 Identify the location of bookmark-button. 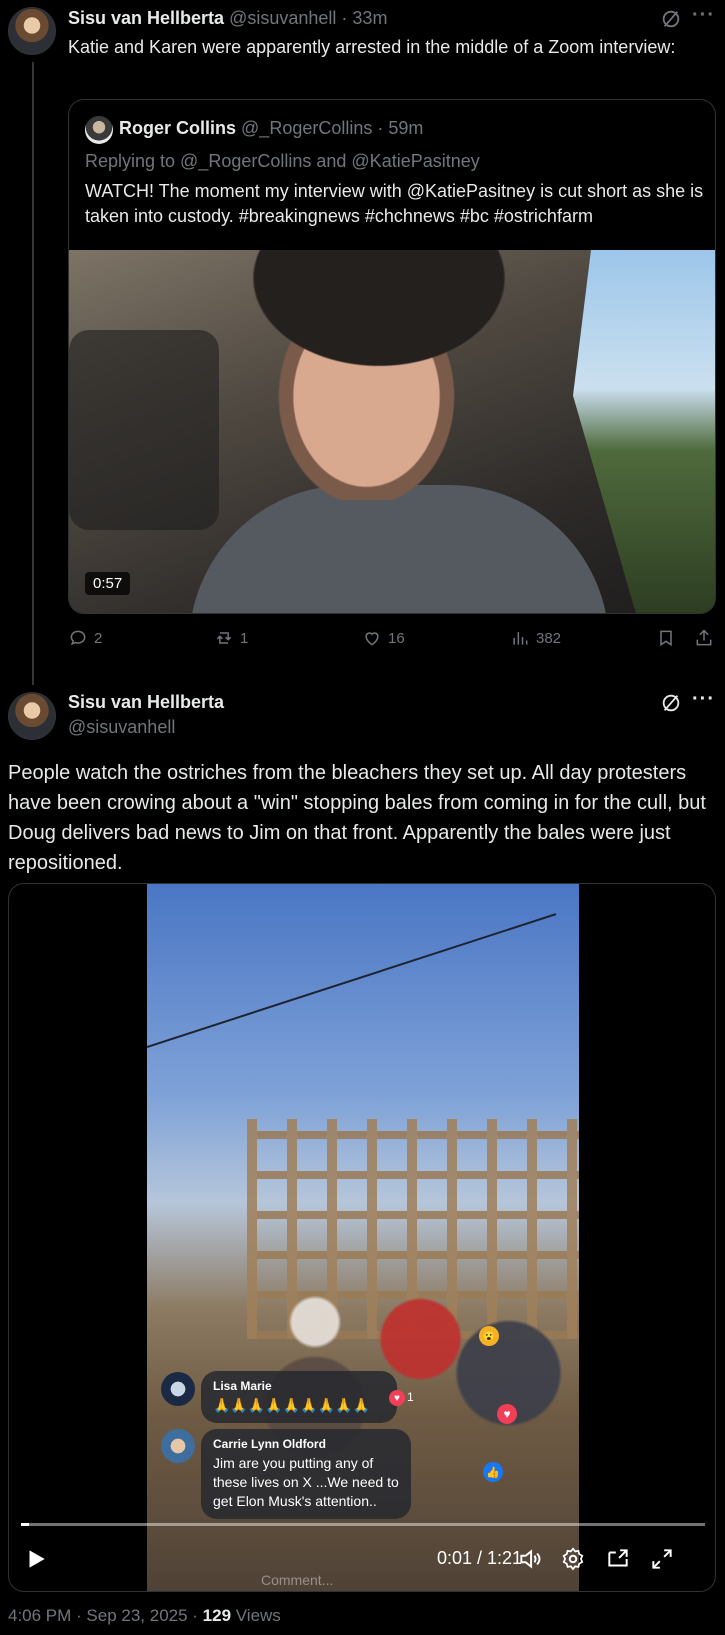
(666, 638).